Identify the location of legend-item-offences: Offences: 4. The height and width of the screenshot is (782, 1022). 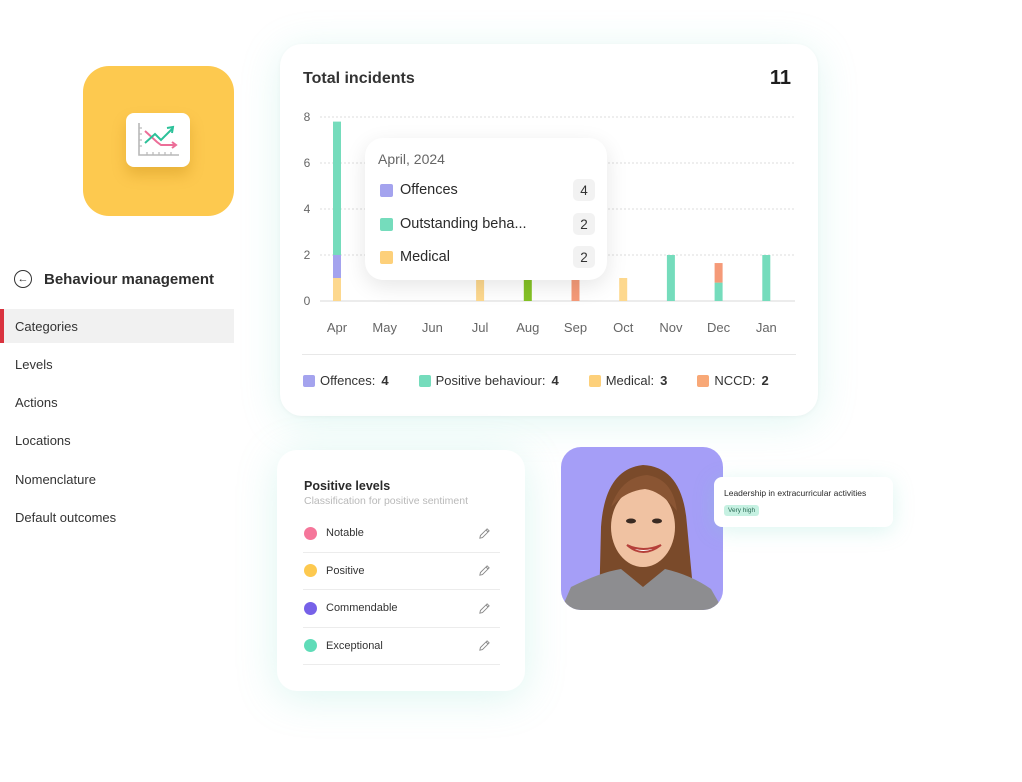
(346, 380).